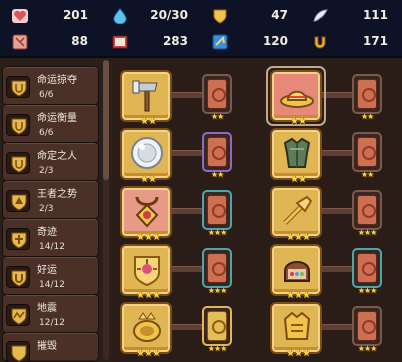 This screenshot has height=362, width=402. I want to click on stat-attack: 88, so click(48, 42).